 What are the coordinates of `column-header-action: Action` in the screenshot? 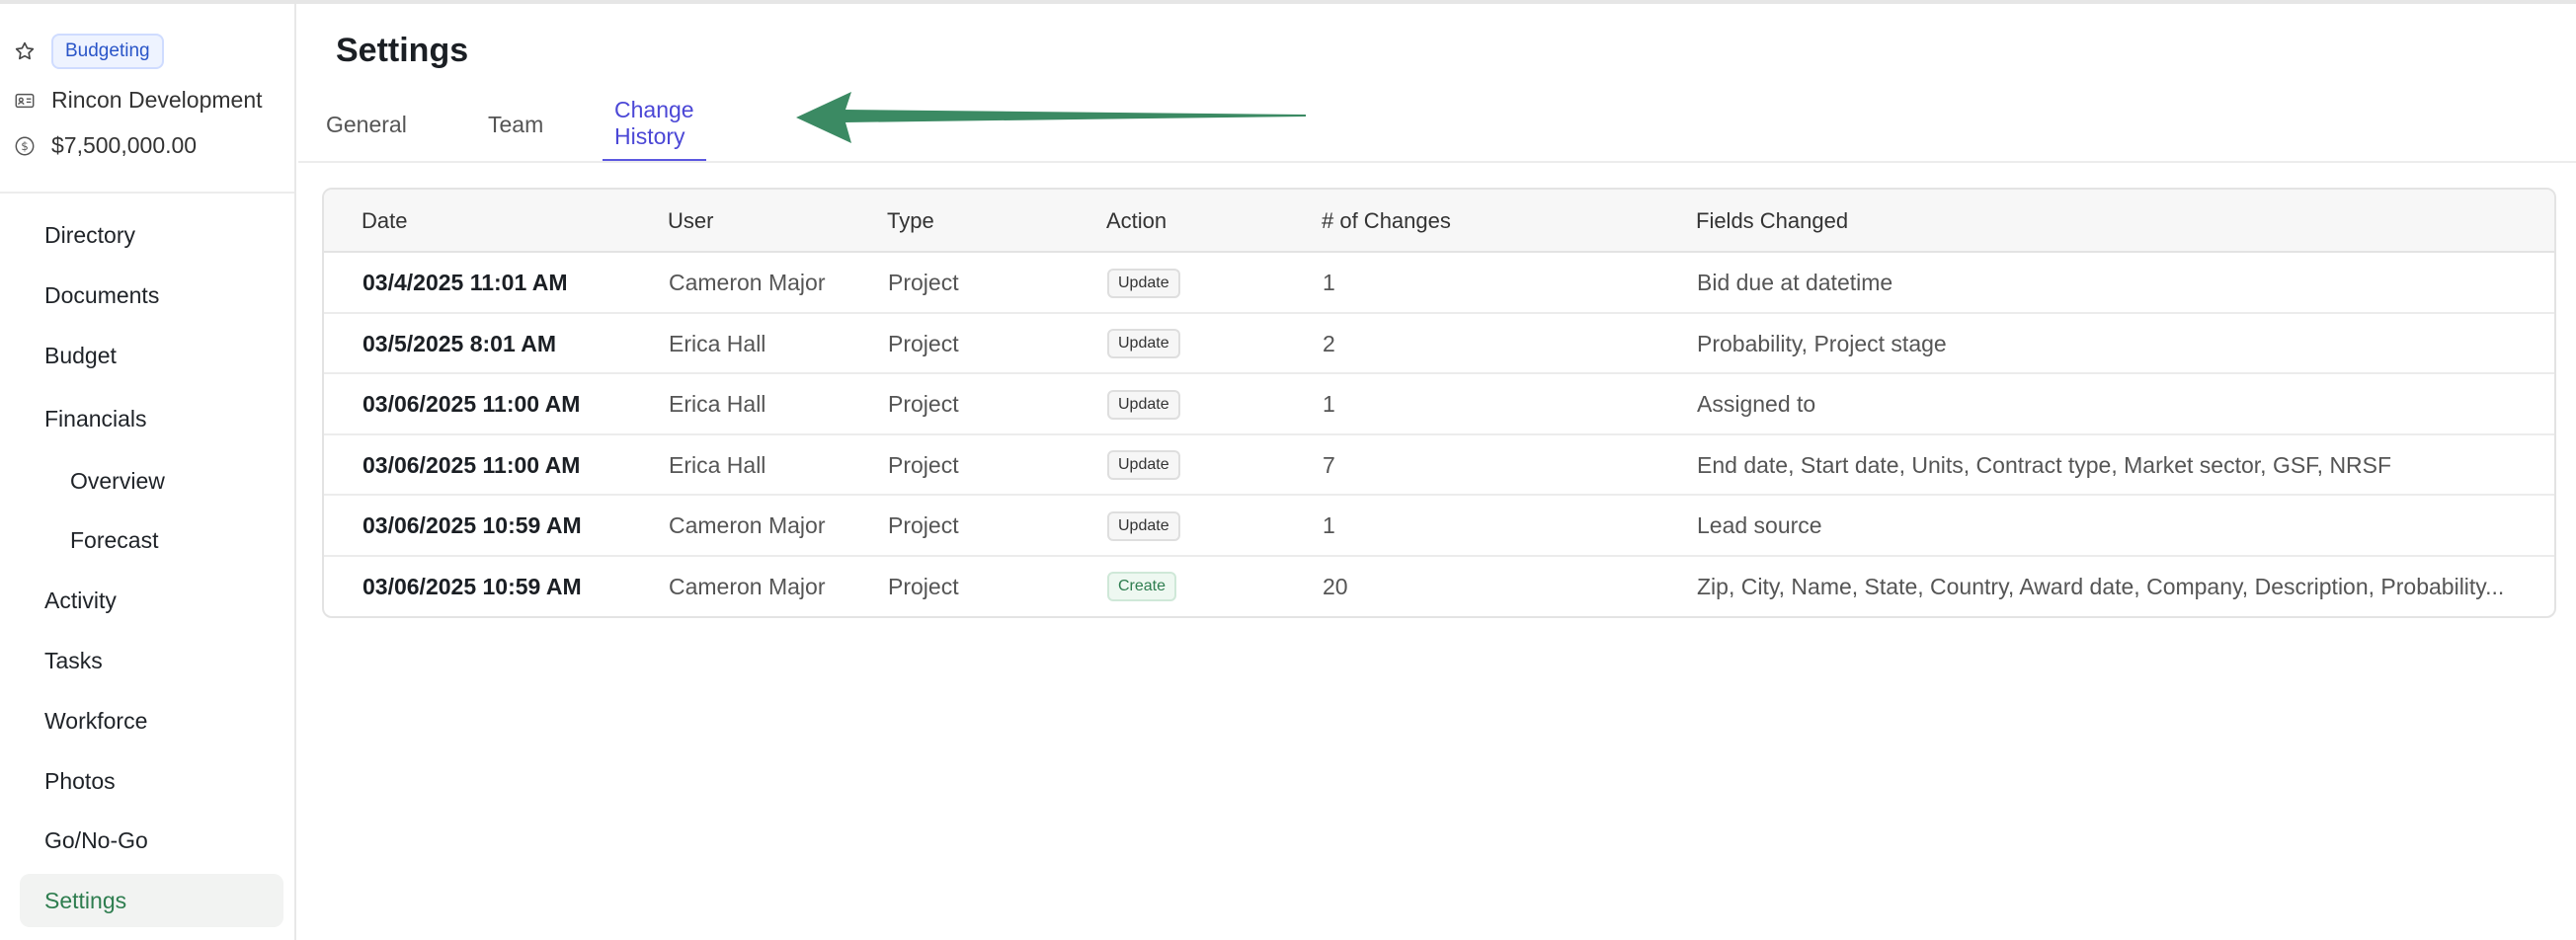 It's located at (1136, 221).